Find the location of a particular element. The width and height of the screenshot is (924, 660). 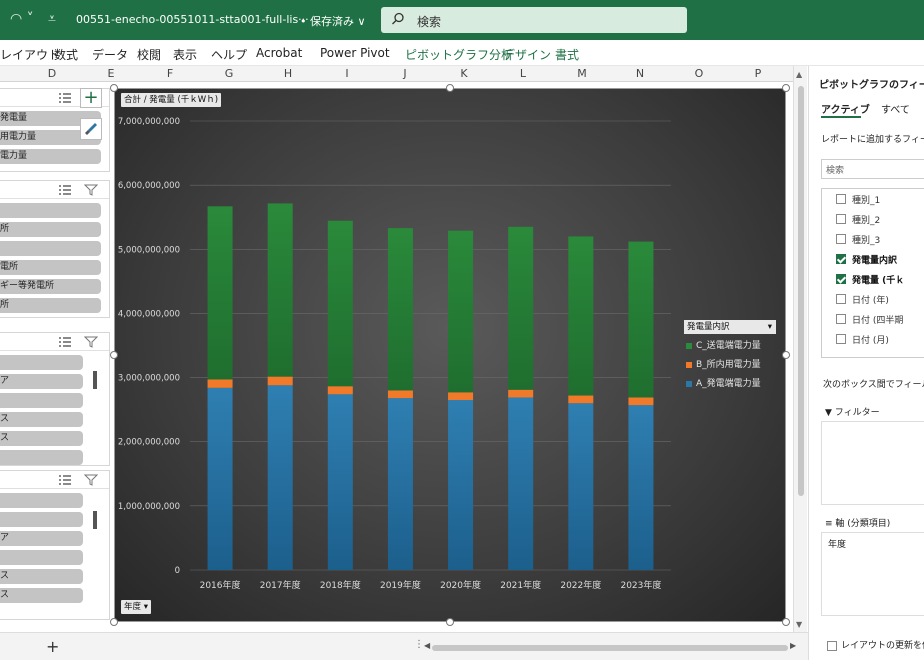

slicer-item: 電所 is located at coordinates (50, 267).